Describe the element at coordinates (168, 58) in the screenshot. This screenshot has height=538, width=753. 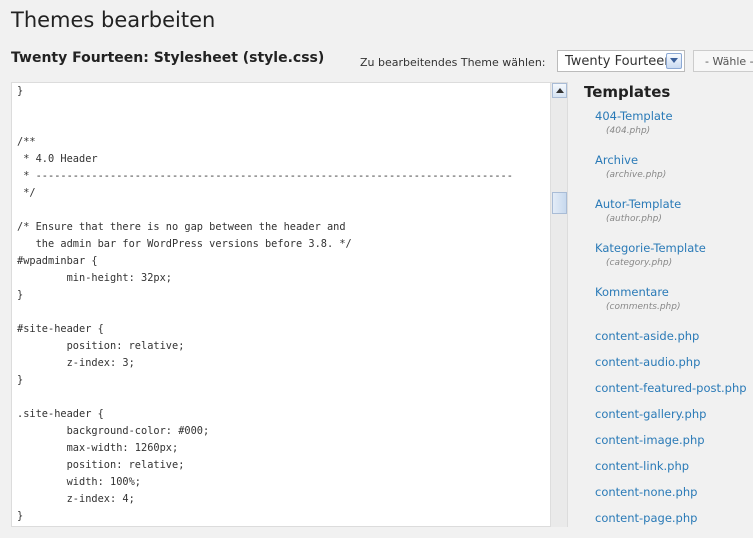
I see `file-title: Twenty Fourteen: Stylesheet (style.css)` at that location.